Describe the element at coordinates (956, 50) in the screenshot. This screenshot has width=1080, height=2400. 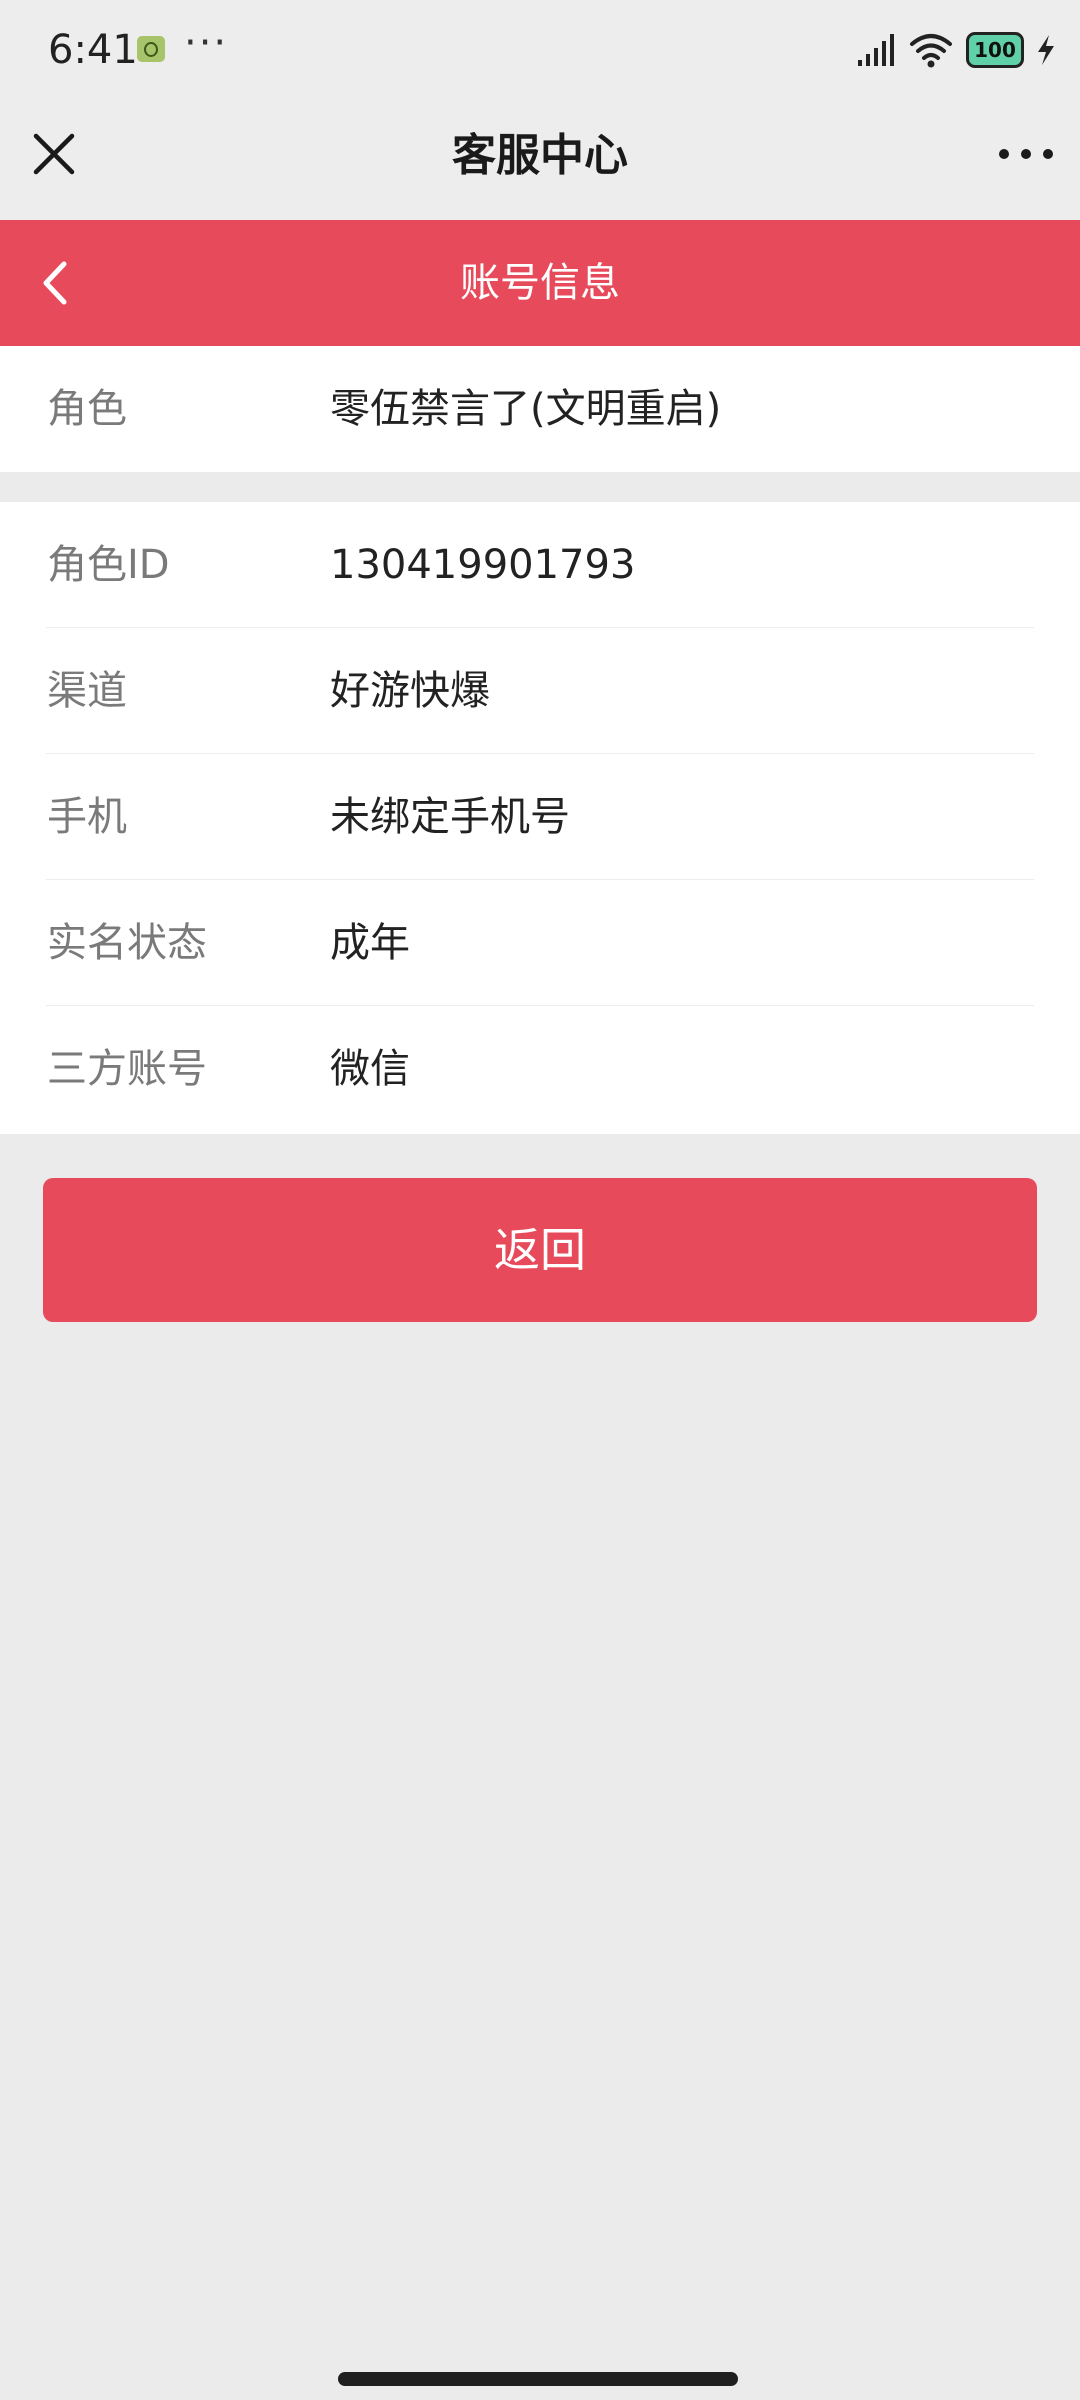
I see `status-indicators: 100` at that location.